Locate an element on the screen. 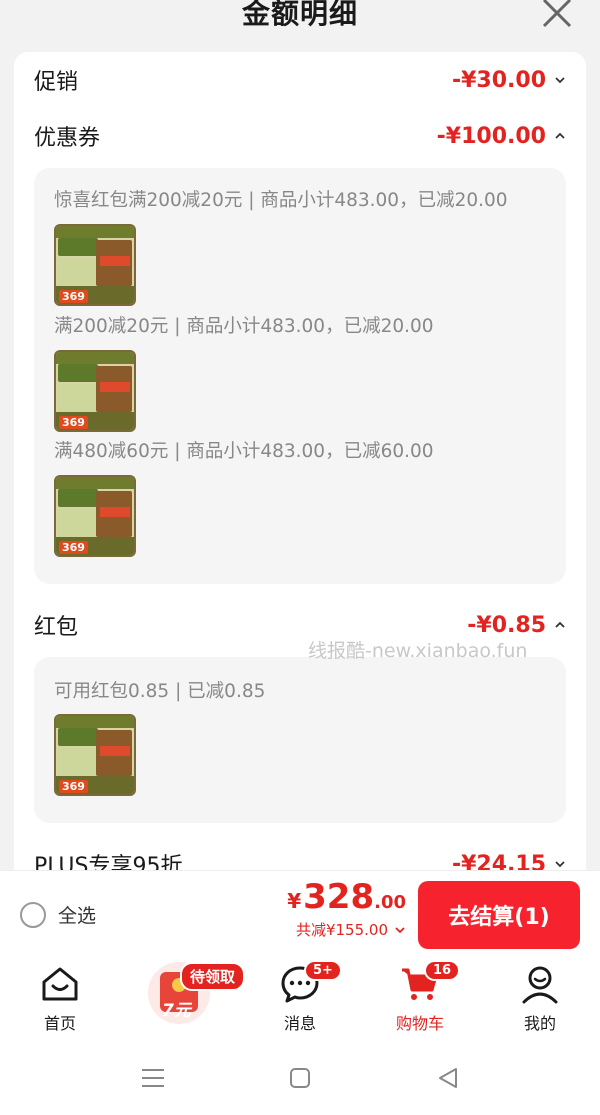  price-decimal: .00 is located at coordinates (390, 902).